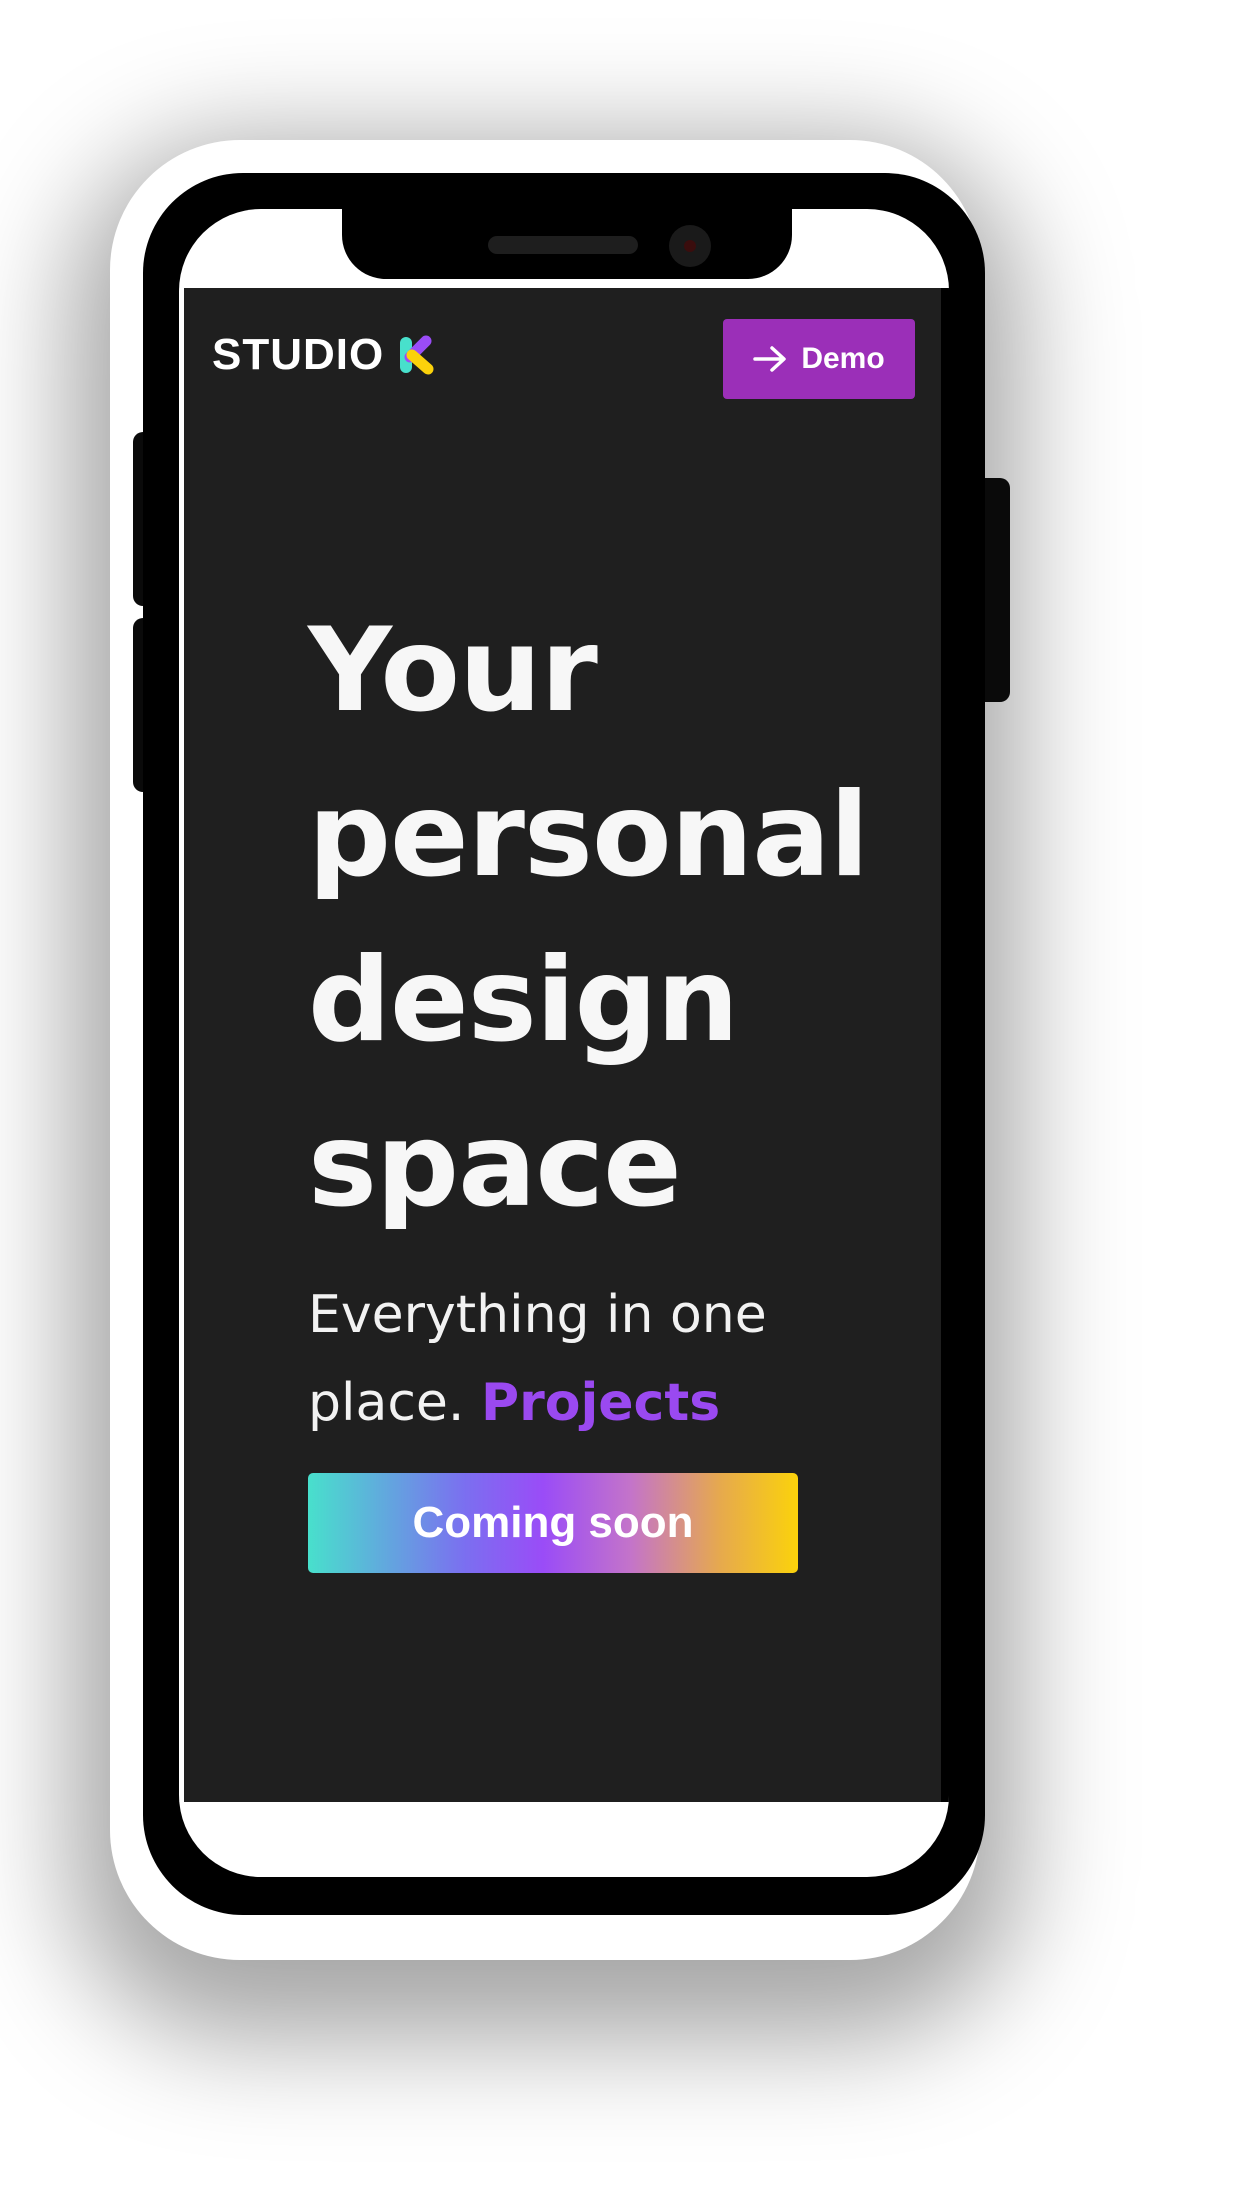 Image resolution: width=1240 pixels, height=2185 pixels. What do you see at coordinates (417, 355) in the screenshot?
I see `k-logo-icon` at bounding box center [417, 355].